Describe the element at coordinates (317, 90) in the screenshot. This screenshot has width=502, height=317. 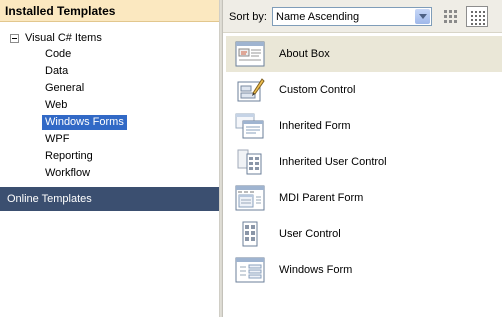
I see `template-item-label: Custom Control` at that location.